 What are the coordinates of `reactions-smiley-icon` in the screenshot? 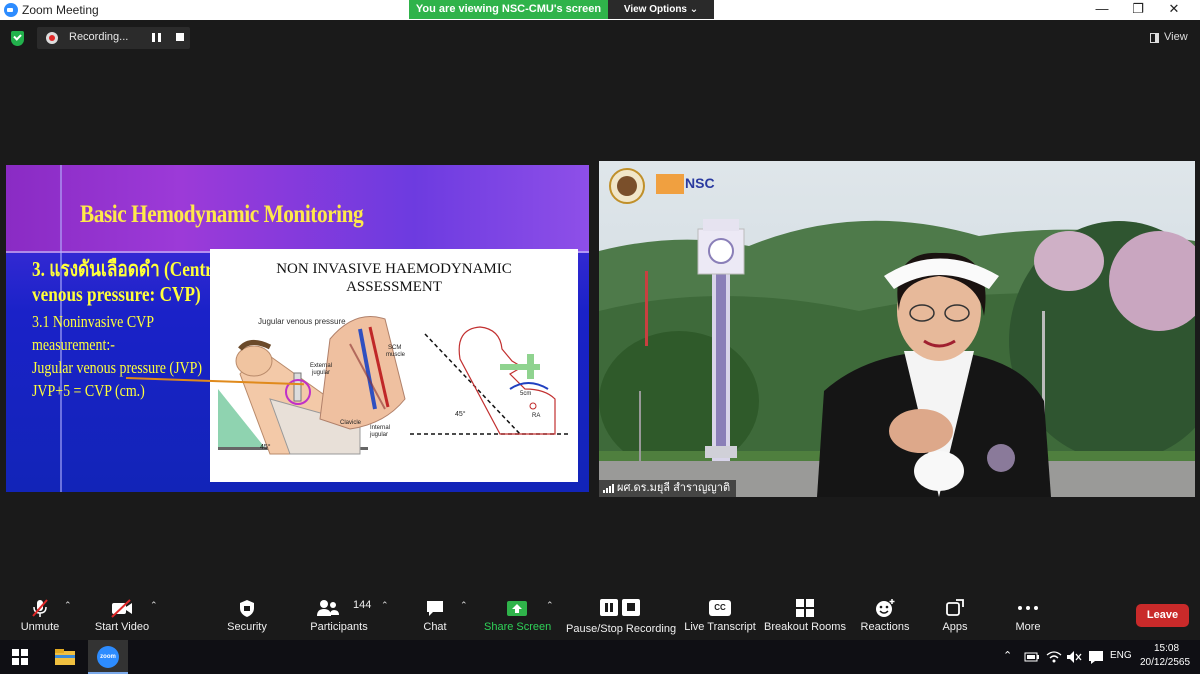 It's located at (885, 608).